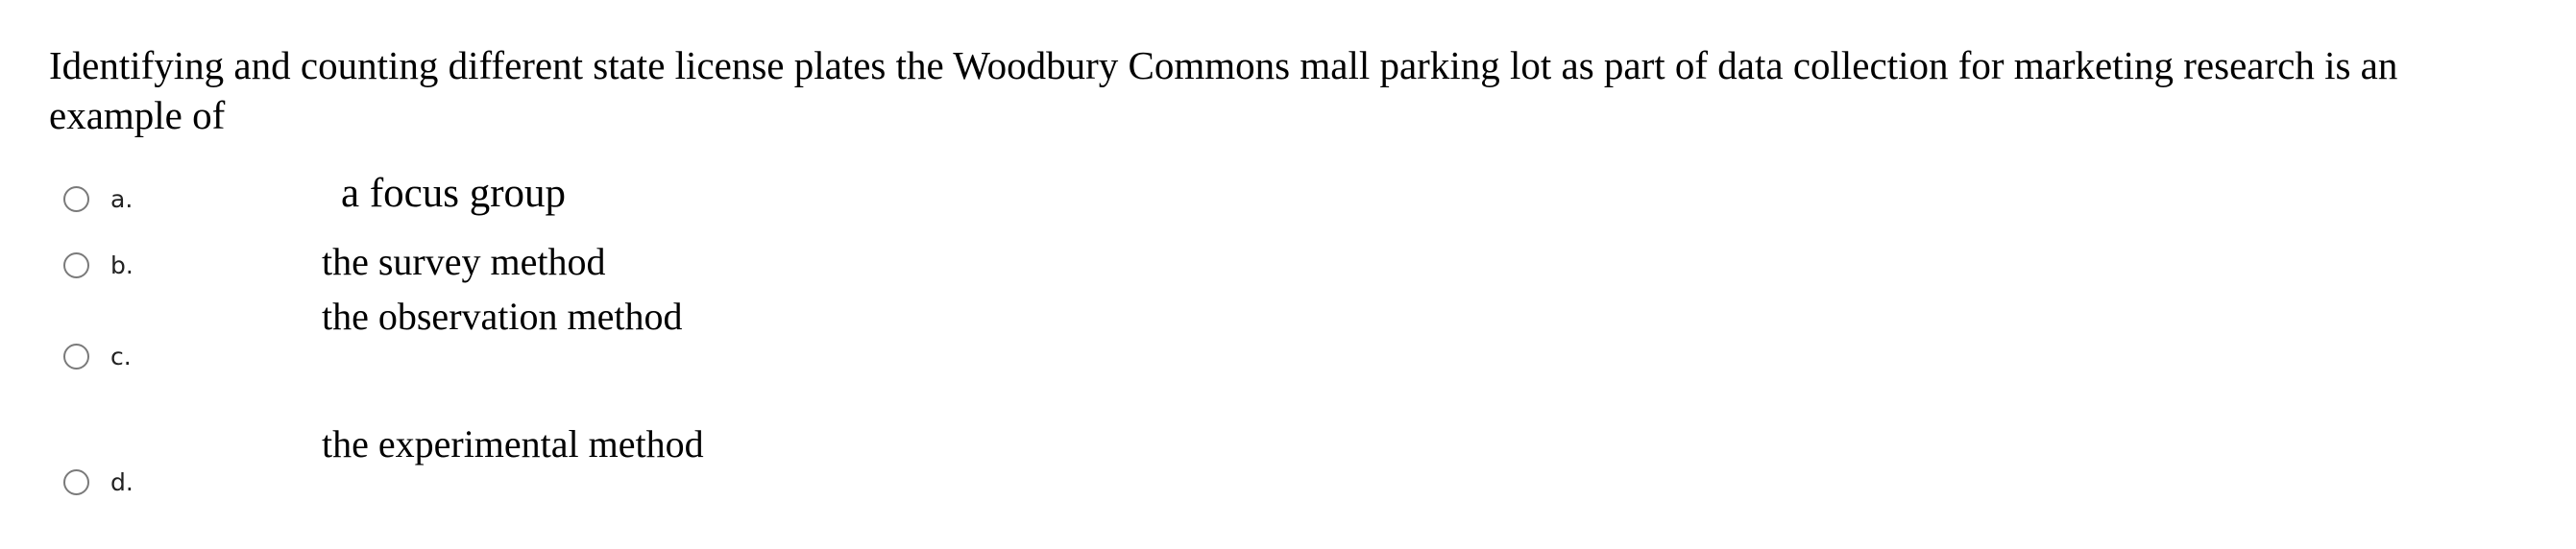  I want to click on radio-option-a, so click(76, 199).